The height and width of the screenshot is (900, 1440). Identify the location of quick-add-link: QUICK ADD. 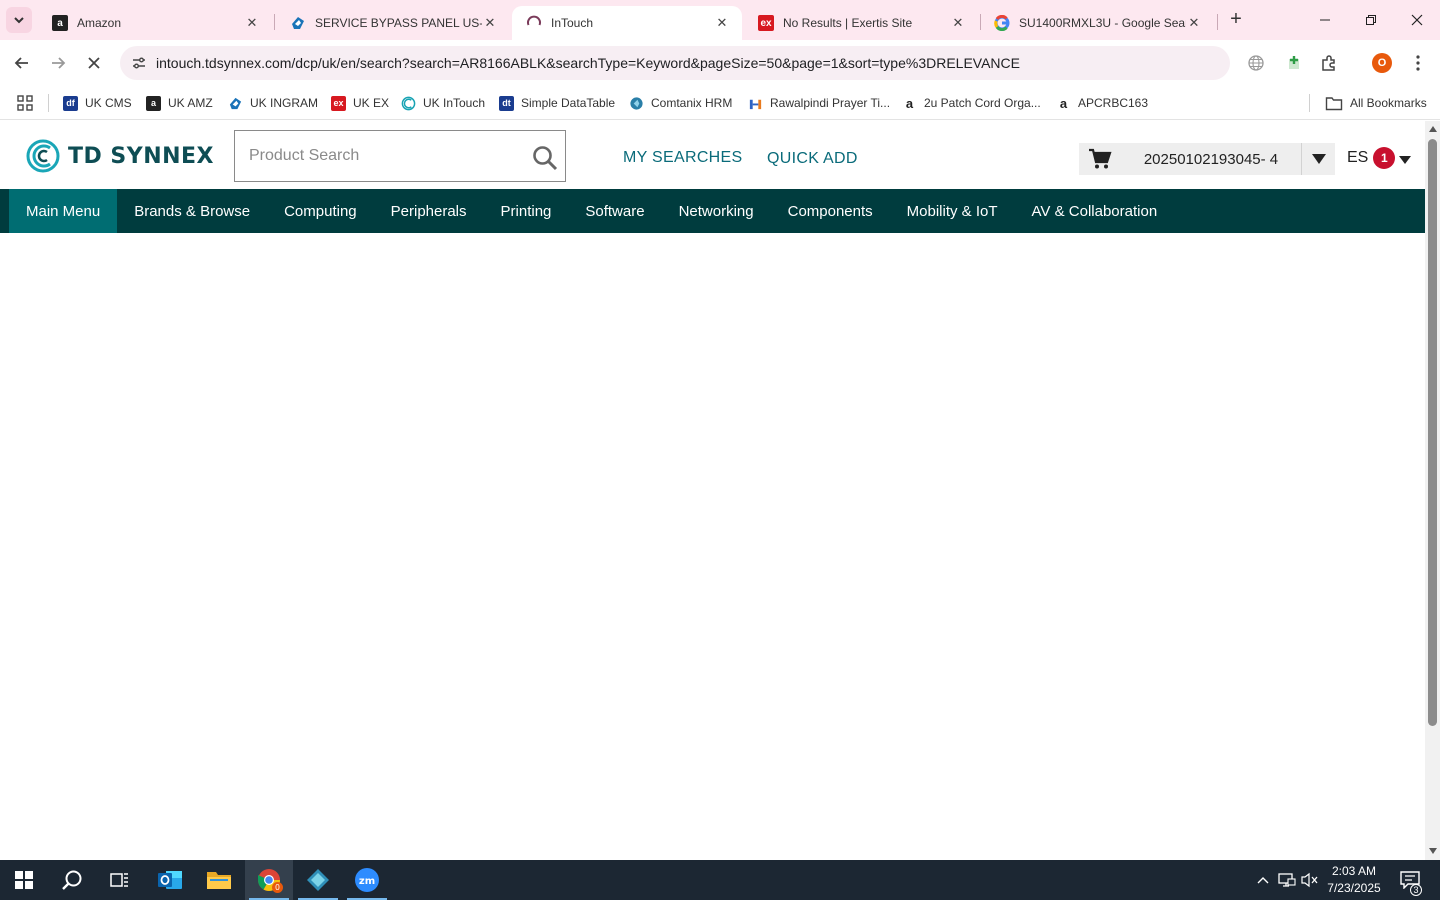
(812, 159).